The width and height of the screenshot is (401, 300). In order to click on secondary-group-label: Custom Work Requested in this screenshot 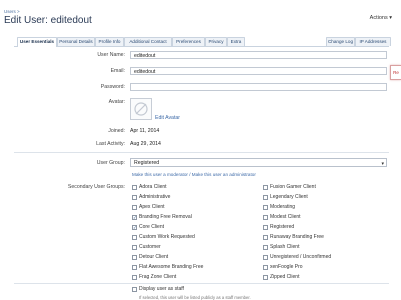, I will do `click(167, 237)`.